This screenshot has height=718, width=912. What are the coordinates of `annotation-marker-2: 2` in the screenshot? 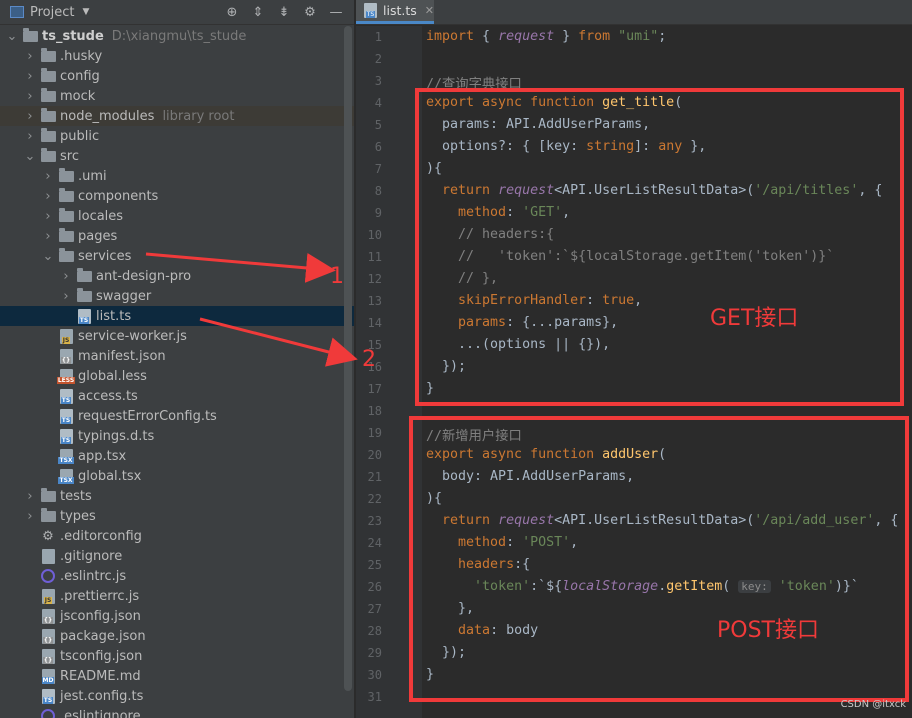 It's located at (369, 359).